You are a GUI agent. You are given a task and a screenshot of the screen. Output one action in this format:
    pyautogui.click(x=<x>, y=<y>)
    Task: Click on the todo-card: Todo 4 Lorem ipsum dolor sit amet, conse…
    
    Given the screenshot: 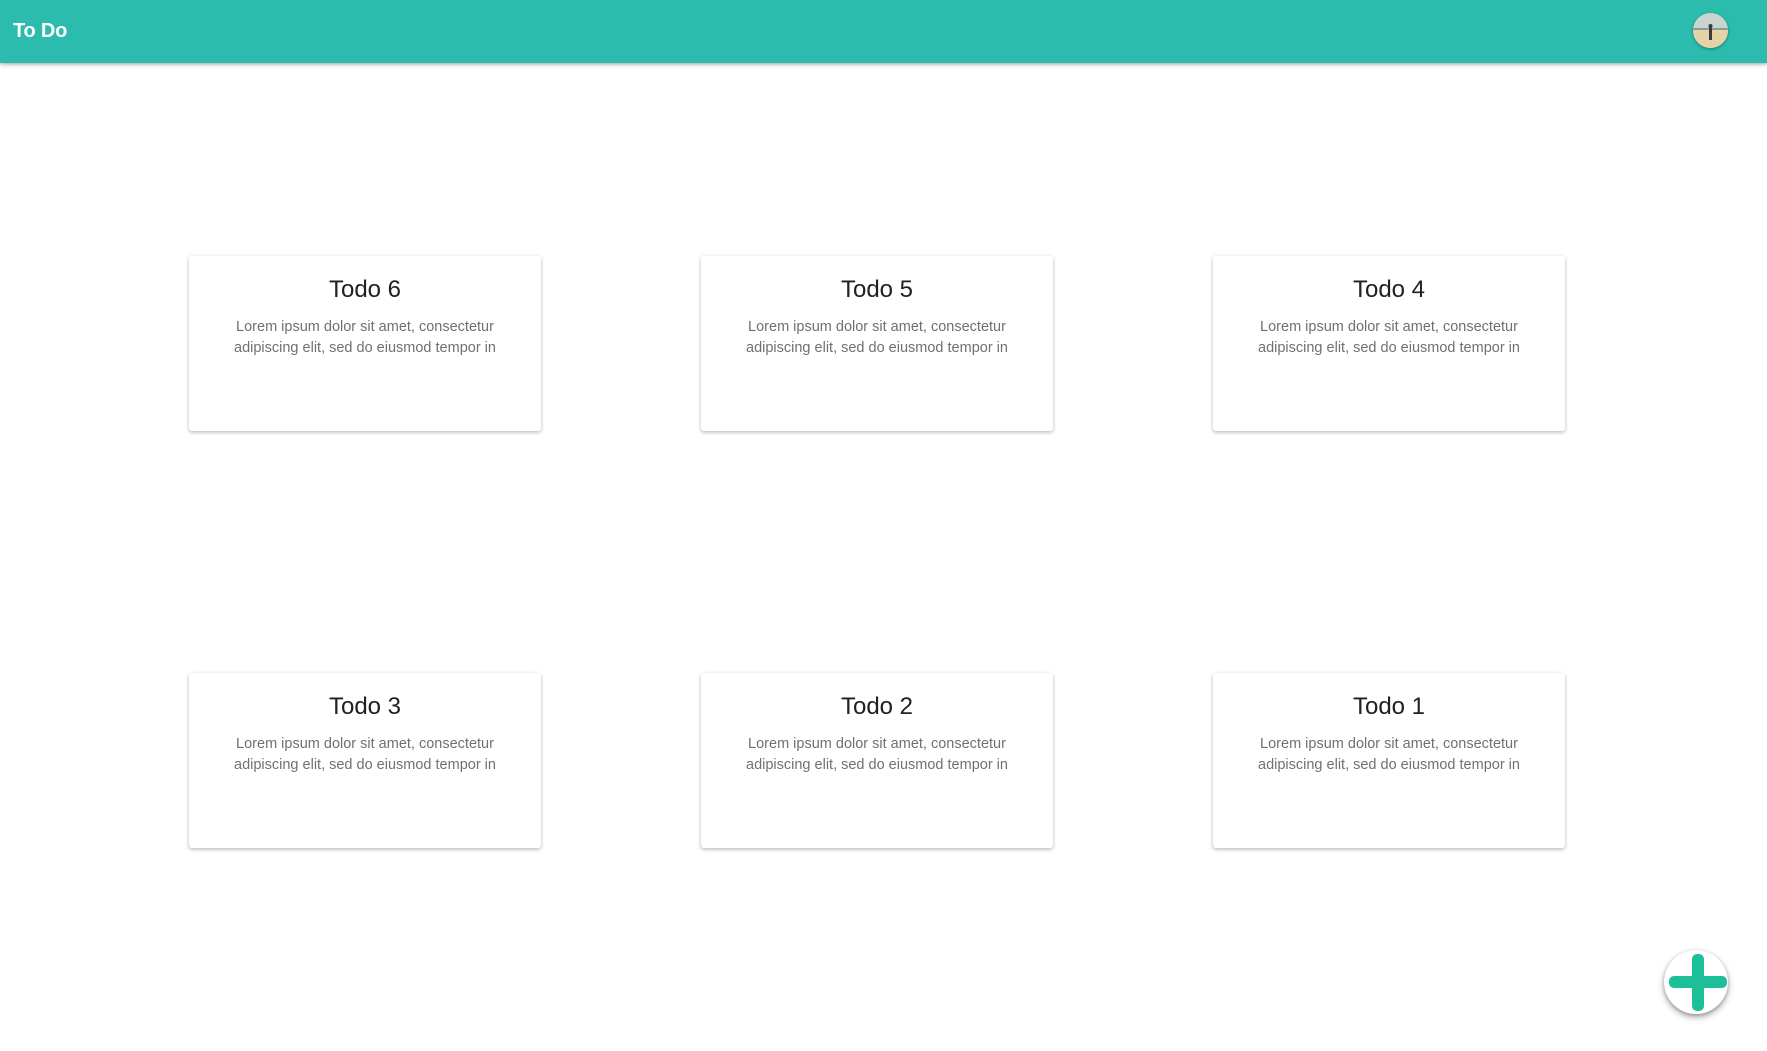 What is the action you would take?
    pyautogui.click(x=1389, y=343)
    